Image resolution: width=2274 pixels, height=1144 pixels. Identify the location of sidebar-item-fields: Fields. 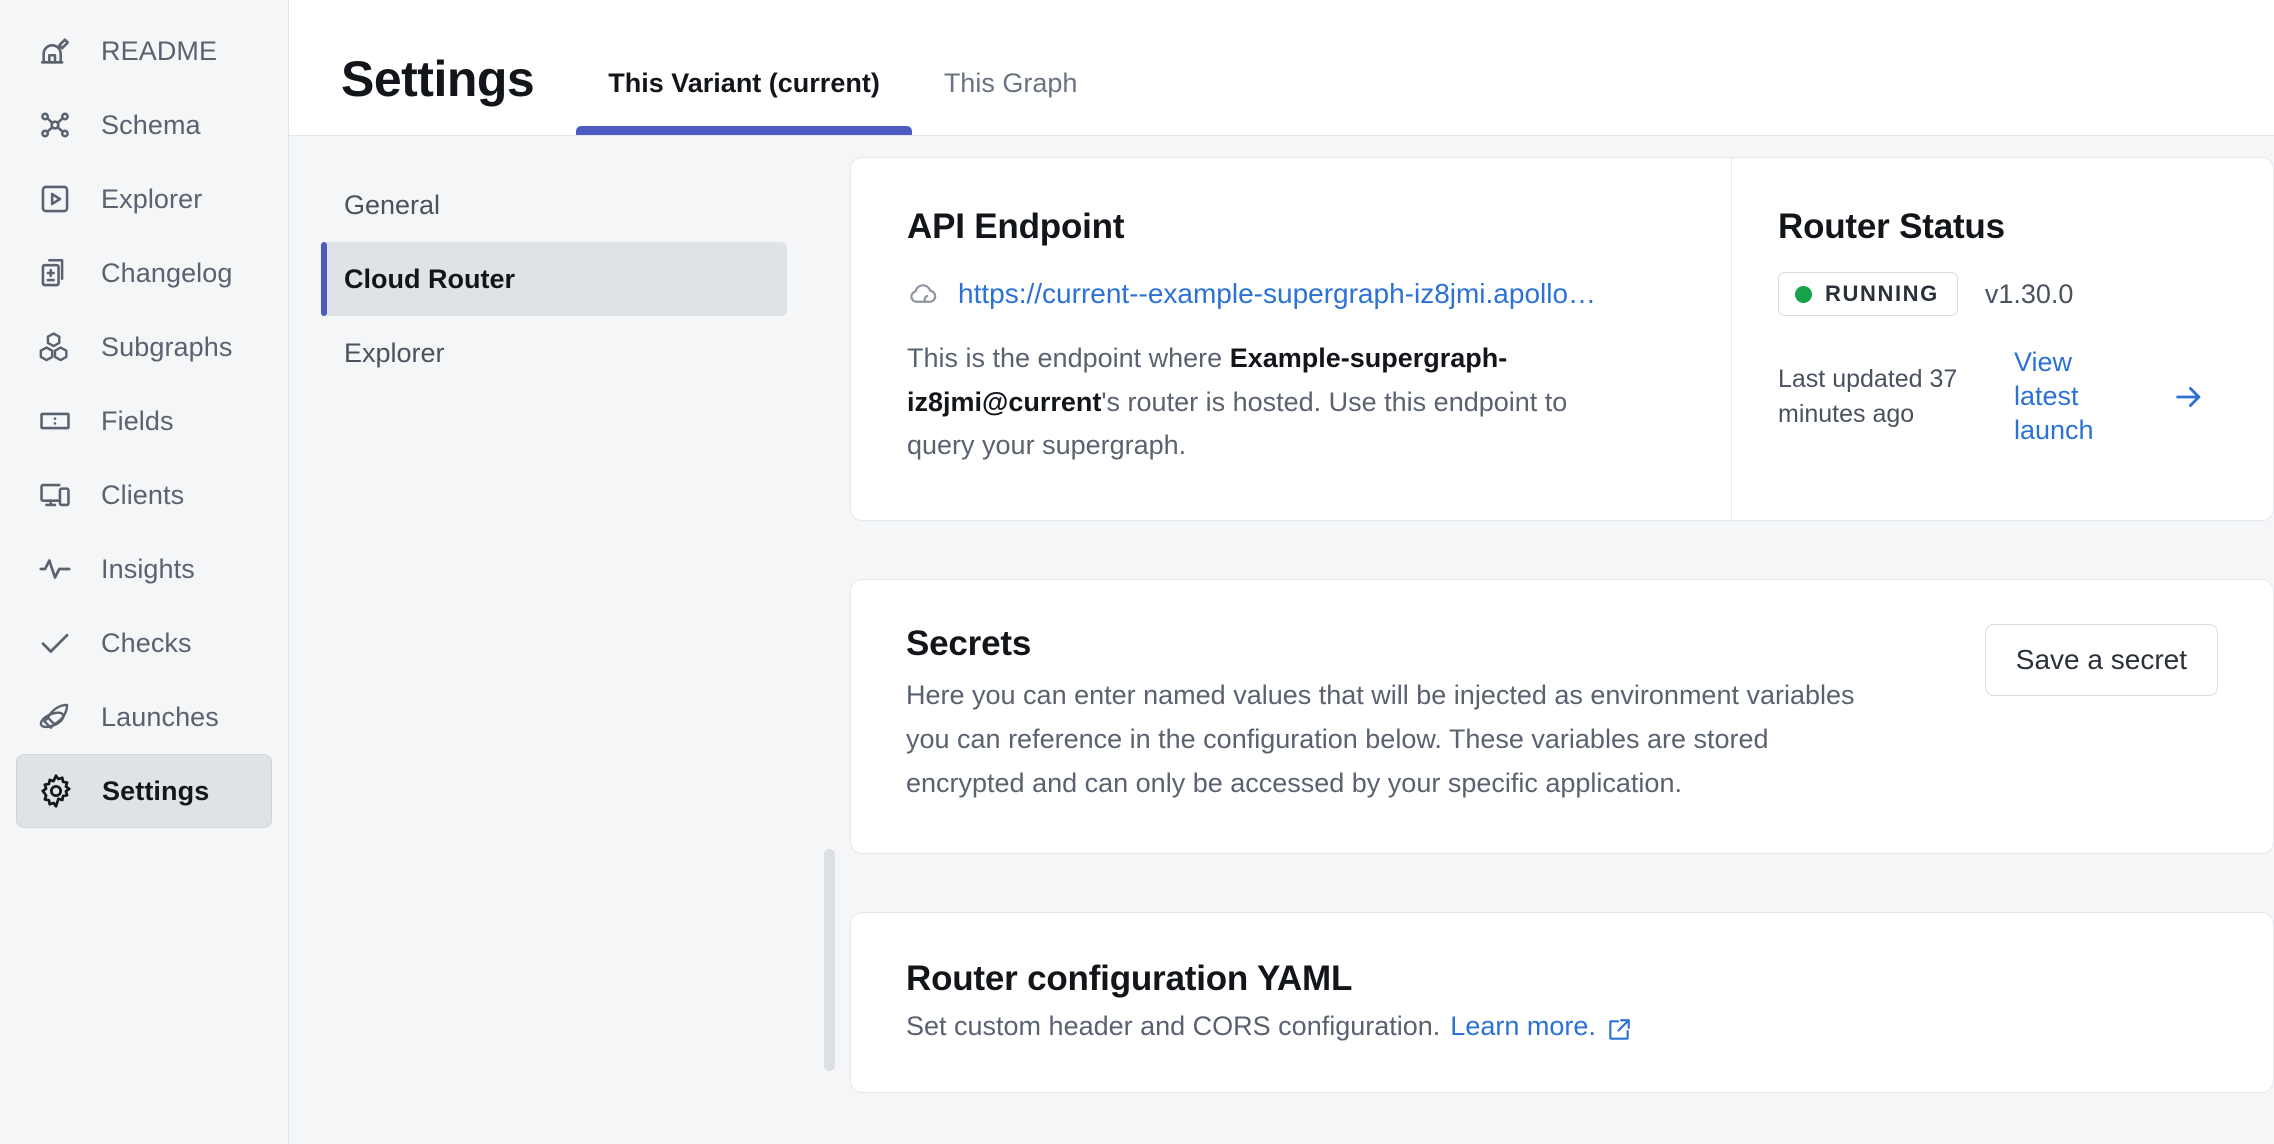
(144, 421).